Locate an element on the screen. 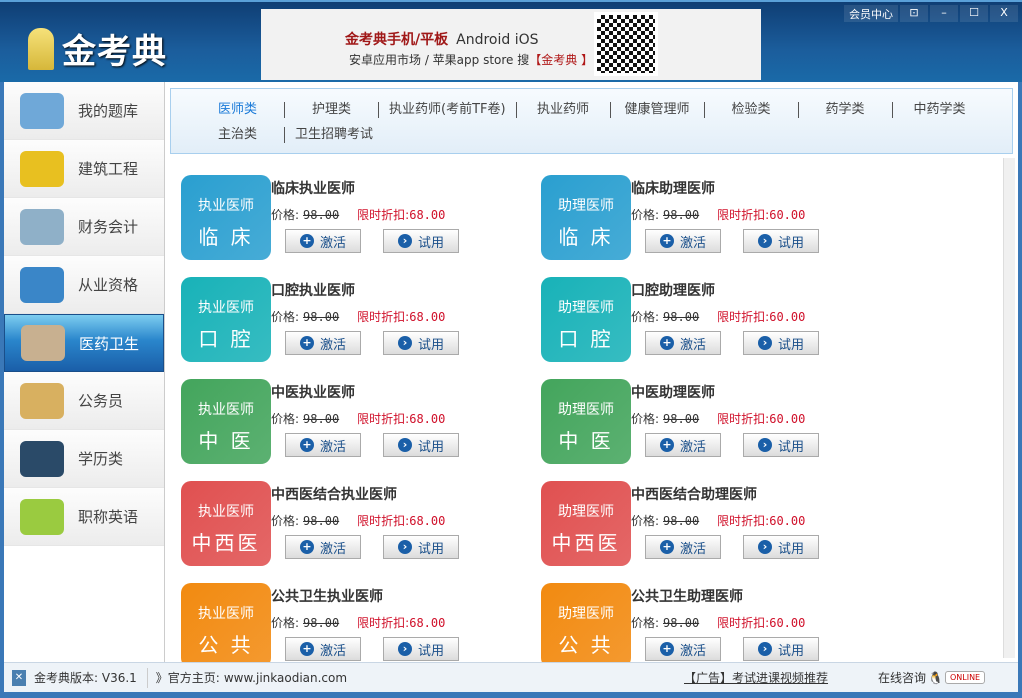 The image size is (1022, 698). online-consult-button: 在线咨询 🐧 ONLINE is located at coordinates (932, 677).